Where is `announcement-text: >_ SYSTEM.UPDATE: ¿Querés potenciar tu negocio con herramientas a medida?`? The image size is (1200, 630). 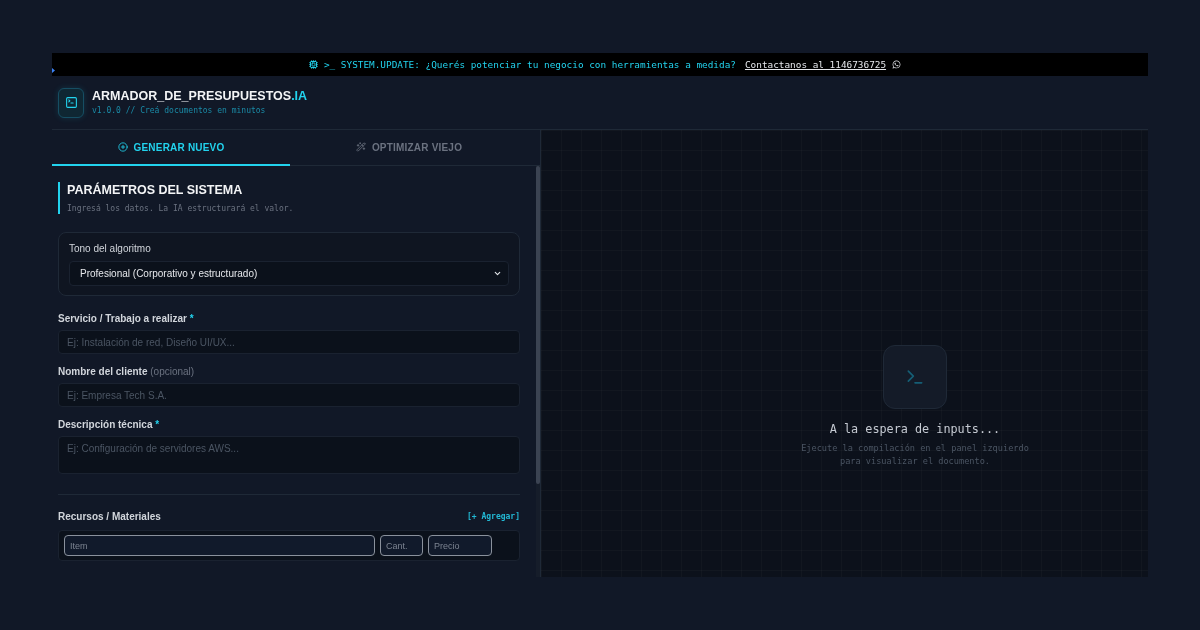
announcement-text: >_ SYSTEM.UPDATE: ¿Querés potenciar tu negocio con herramientas a medida? is located at coordinates (529, 64).